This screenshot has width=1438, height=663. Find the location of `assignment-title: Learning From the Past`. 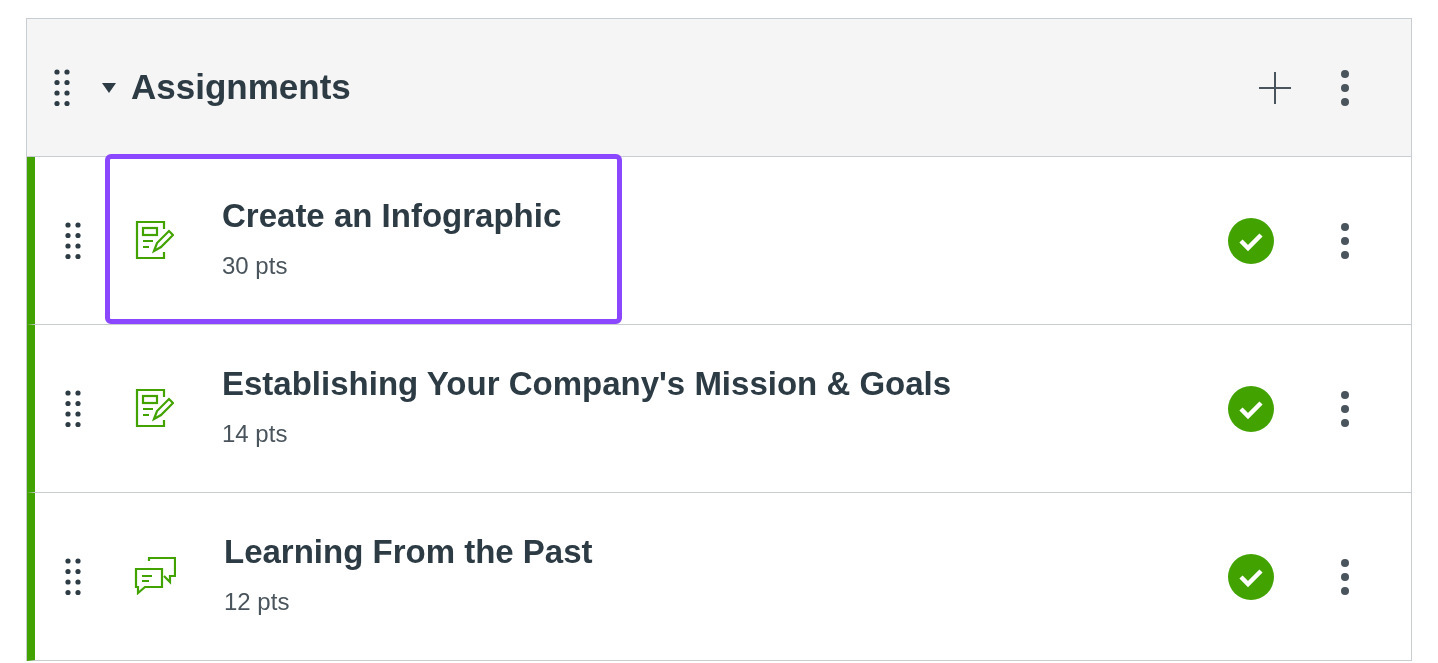

assignment-title: Learning From the Past is located at coordinates (408, 552).